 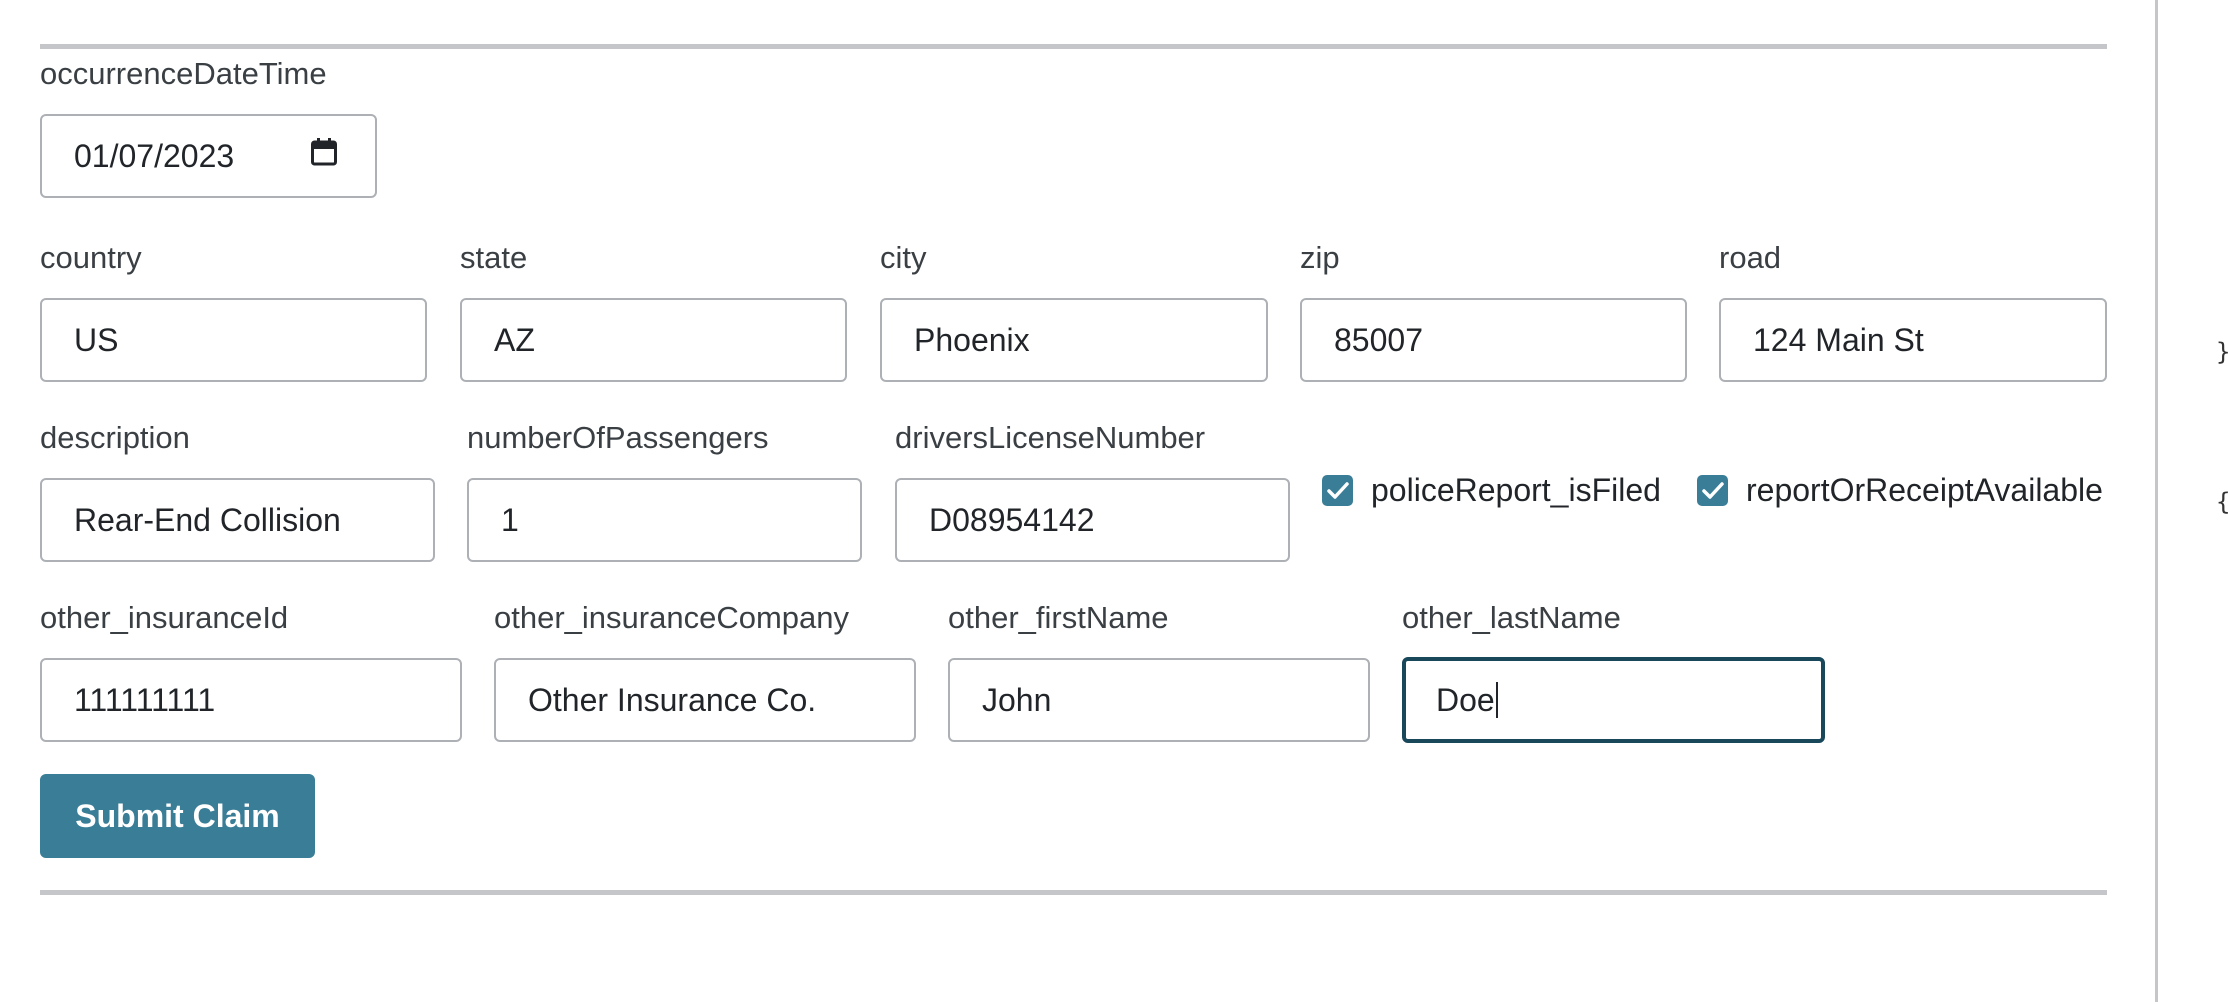 I want to click on occurrence-datetime-input: 01/07/2023, so click(x=208, y=156).